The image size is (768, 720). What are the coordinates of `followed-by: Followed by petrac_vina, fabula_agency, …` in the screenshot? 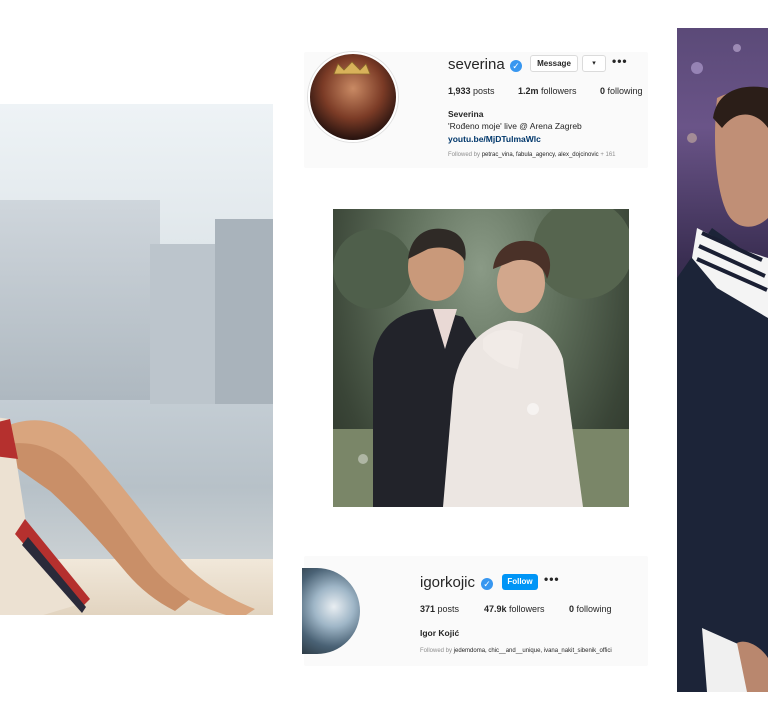 It's located at (532, 155).